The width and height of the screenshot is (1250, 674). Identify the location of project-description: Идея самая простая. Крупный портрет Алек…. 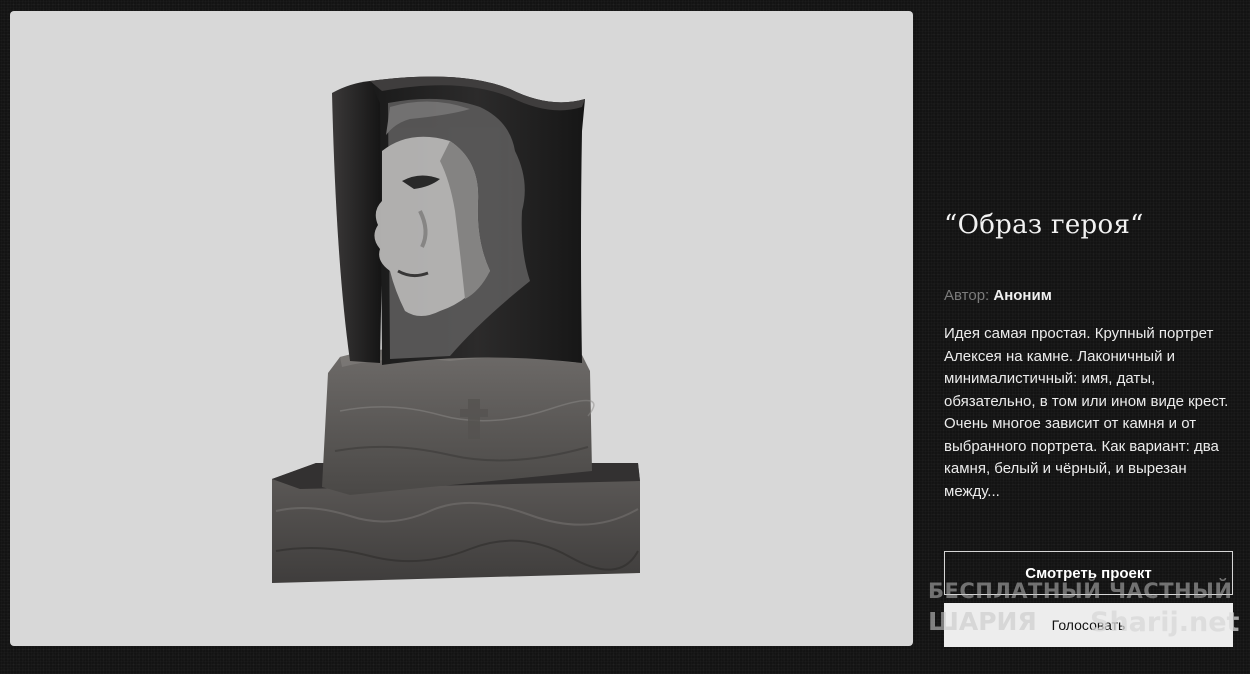
(1086, 412).